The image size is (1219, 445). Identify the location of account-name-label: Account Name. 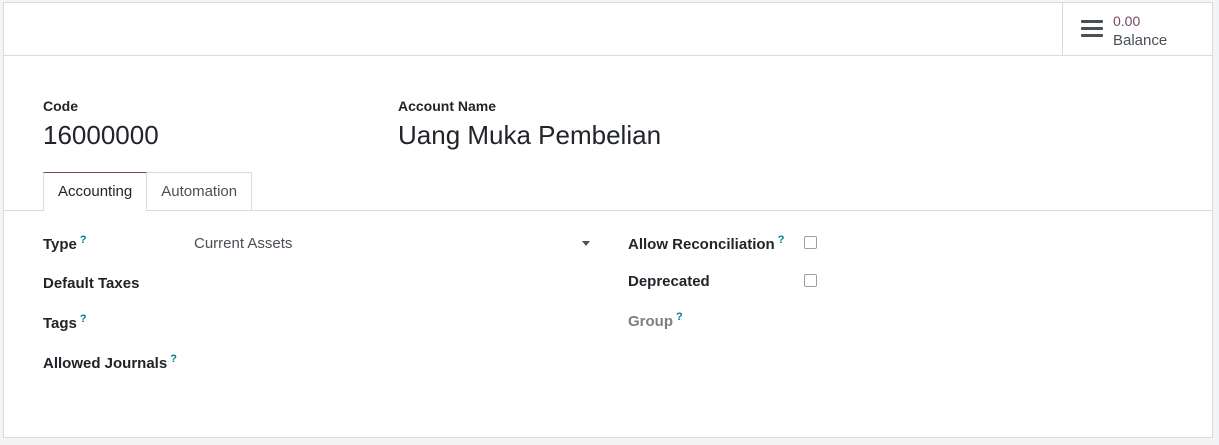
(447, 106).